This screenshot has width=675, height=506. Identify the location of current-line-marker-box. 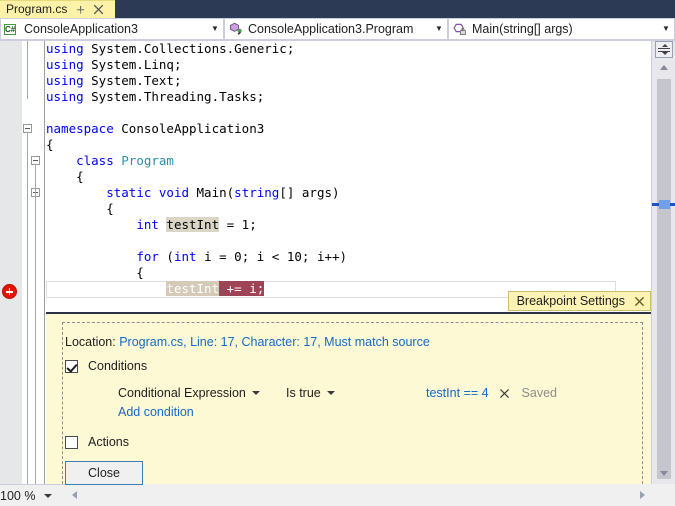
(664, 204).